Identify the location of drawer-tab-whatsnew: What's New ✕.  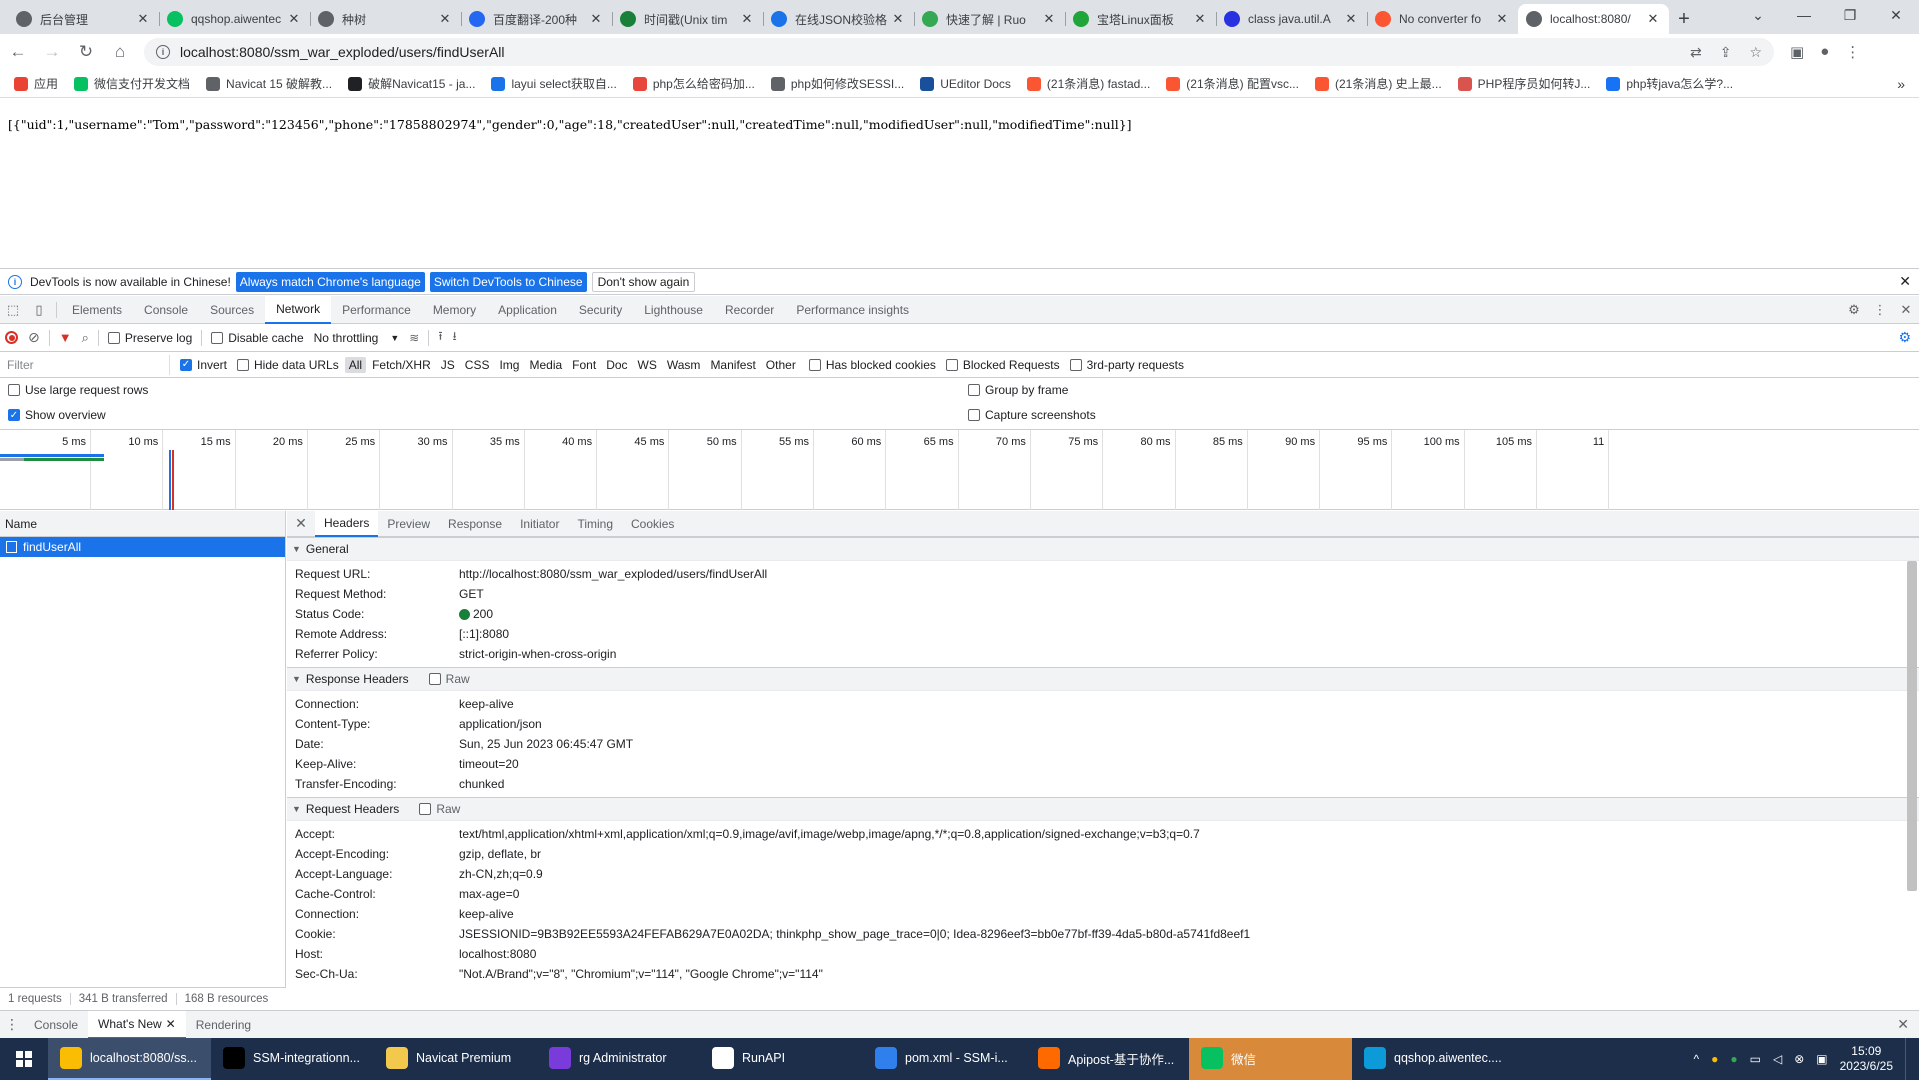
(137, 1024).